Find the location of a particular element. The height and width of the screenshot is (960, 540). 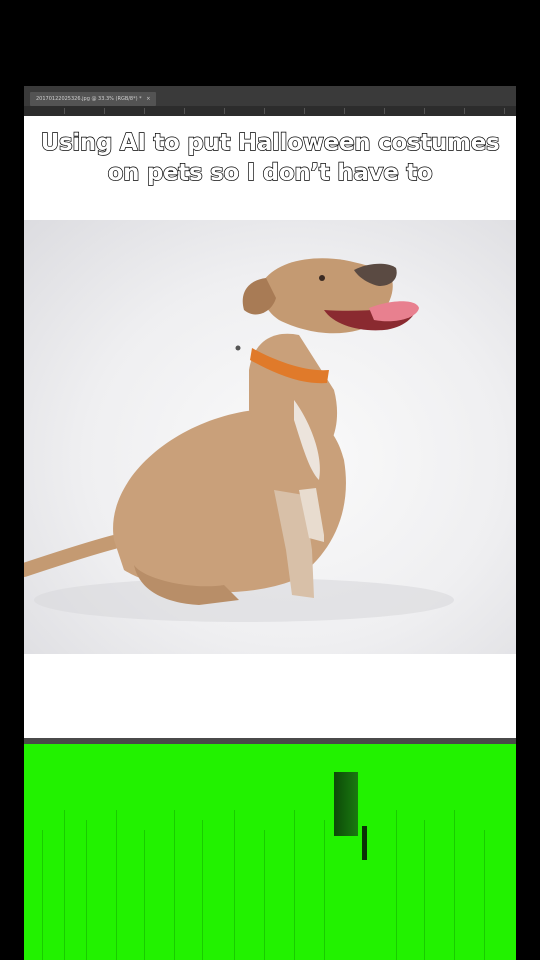

editor-toolbar: 20170122025326.jpg @ 33.3% (RGB/8*) * × is located at coordinates (270, 101).